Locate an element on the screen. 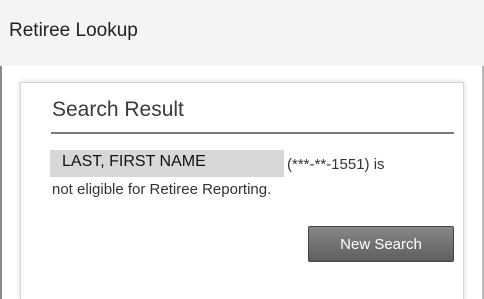 This screenshot has height=299, width=484. frame-left-border is located at coordinates (1, 182).